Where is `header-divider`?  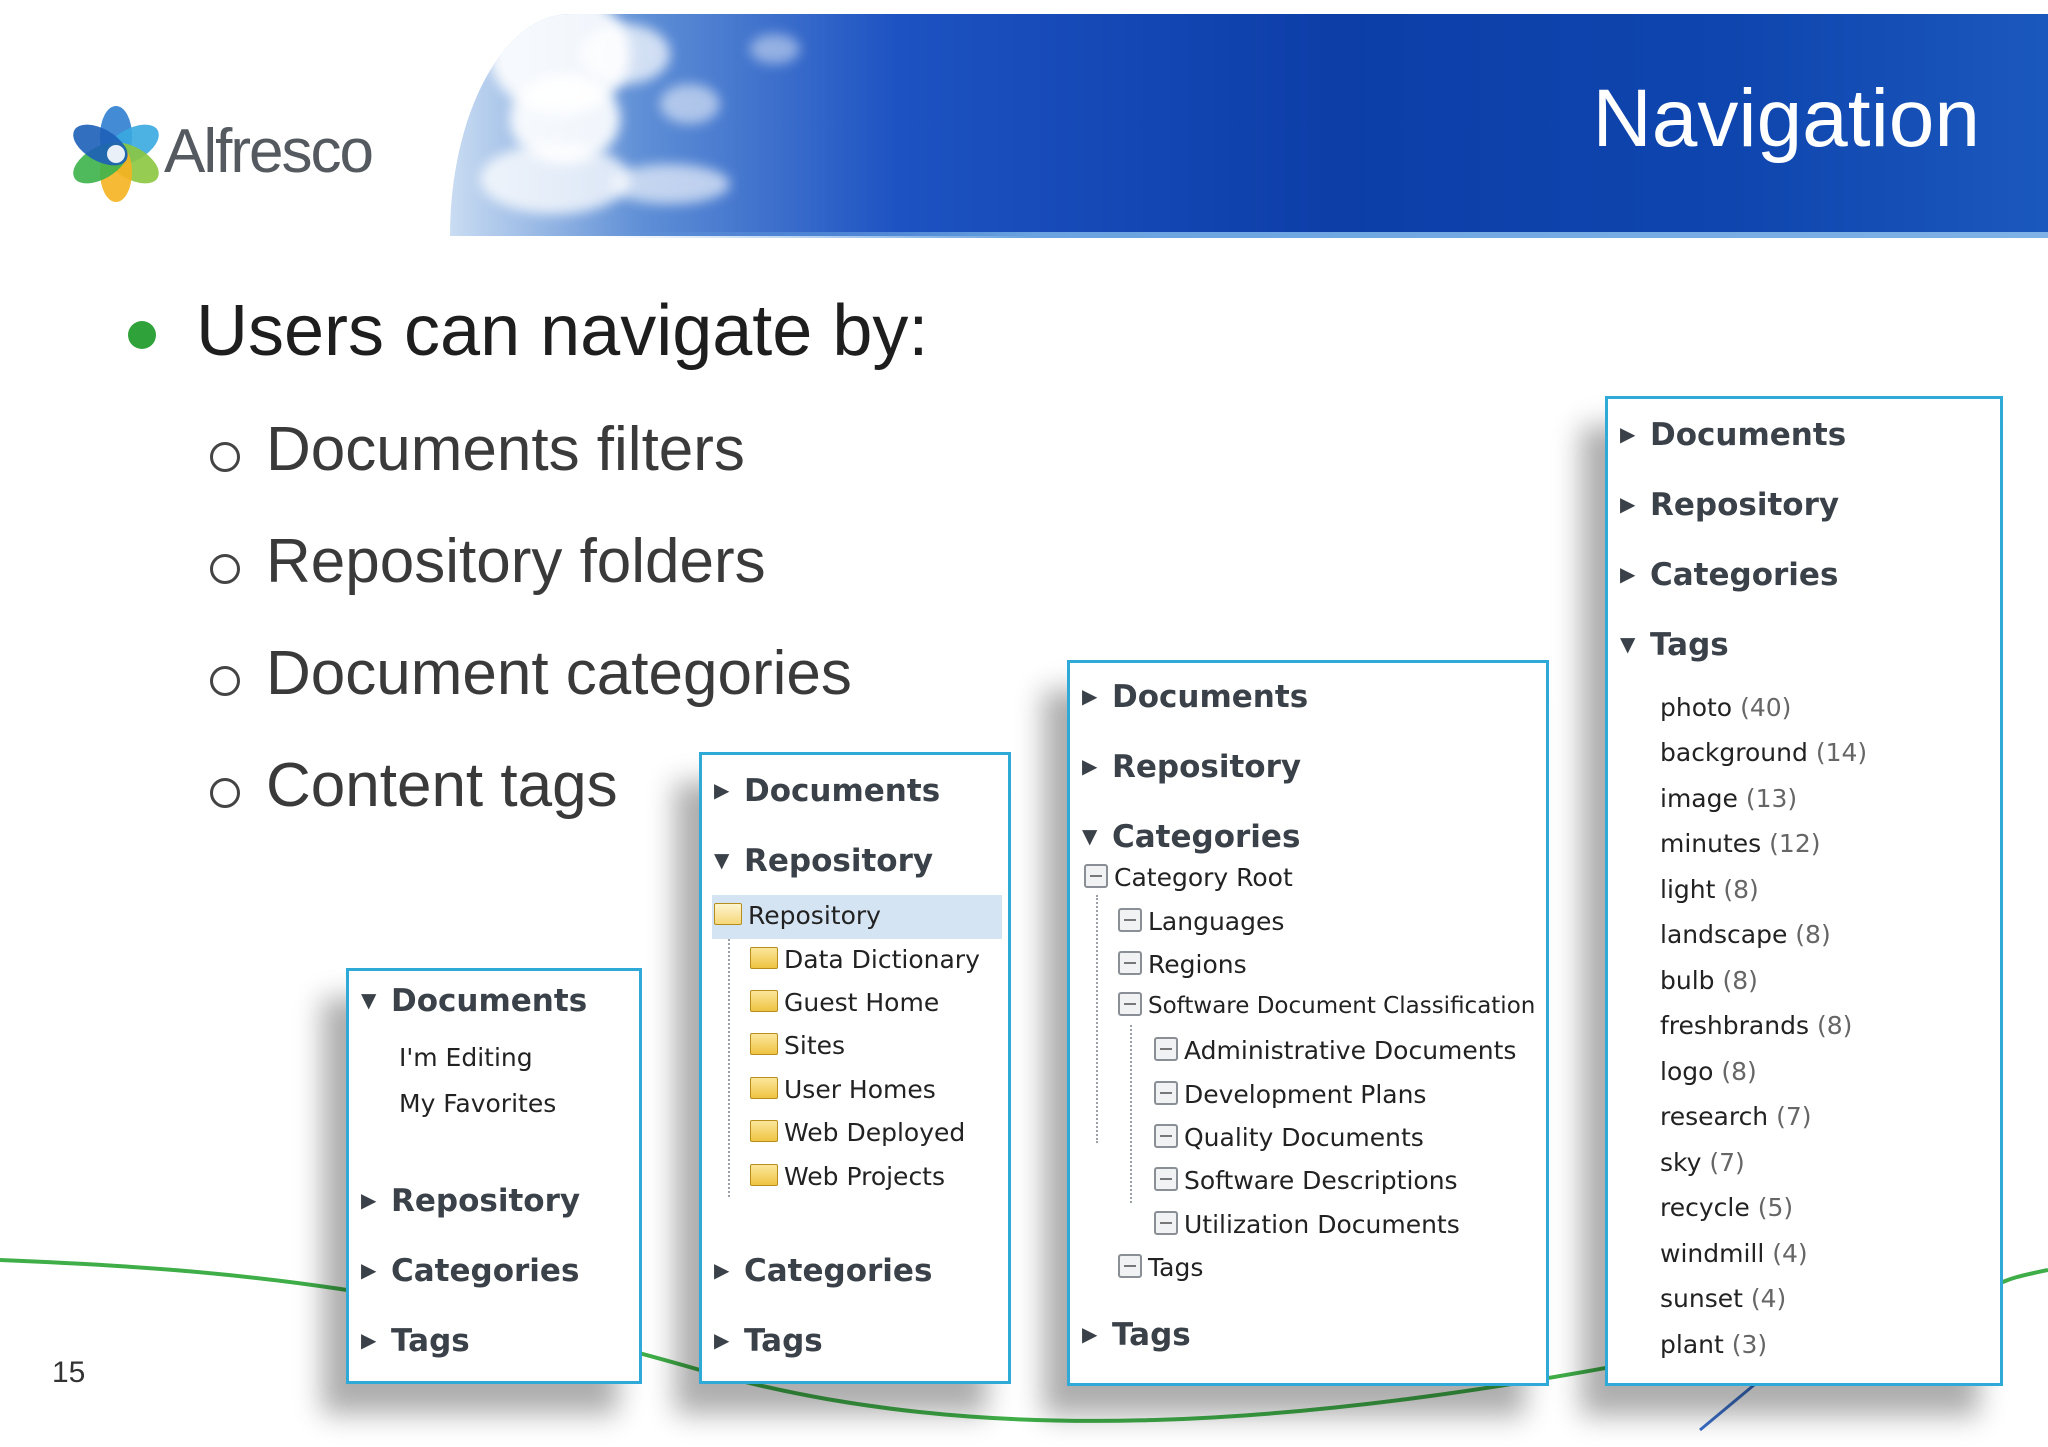
header-divider is located at coordinates (1324, 235).